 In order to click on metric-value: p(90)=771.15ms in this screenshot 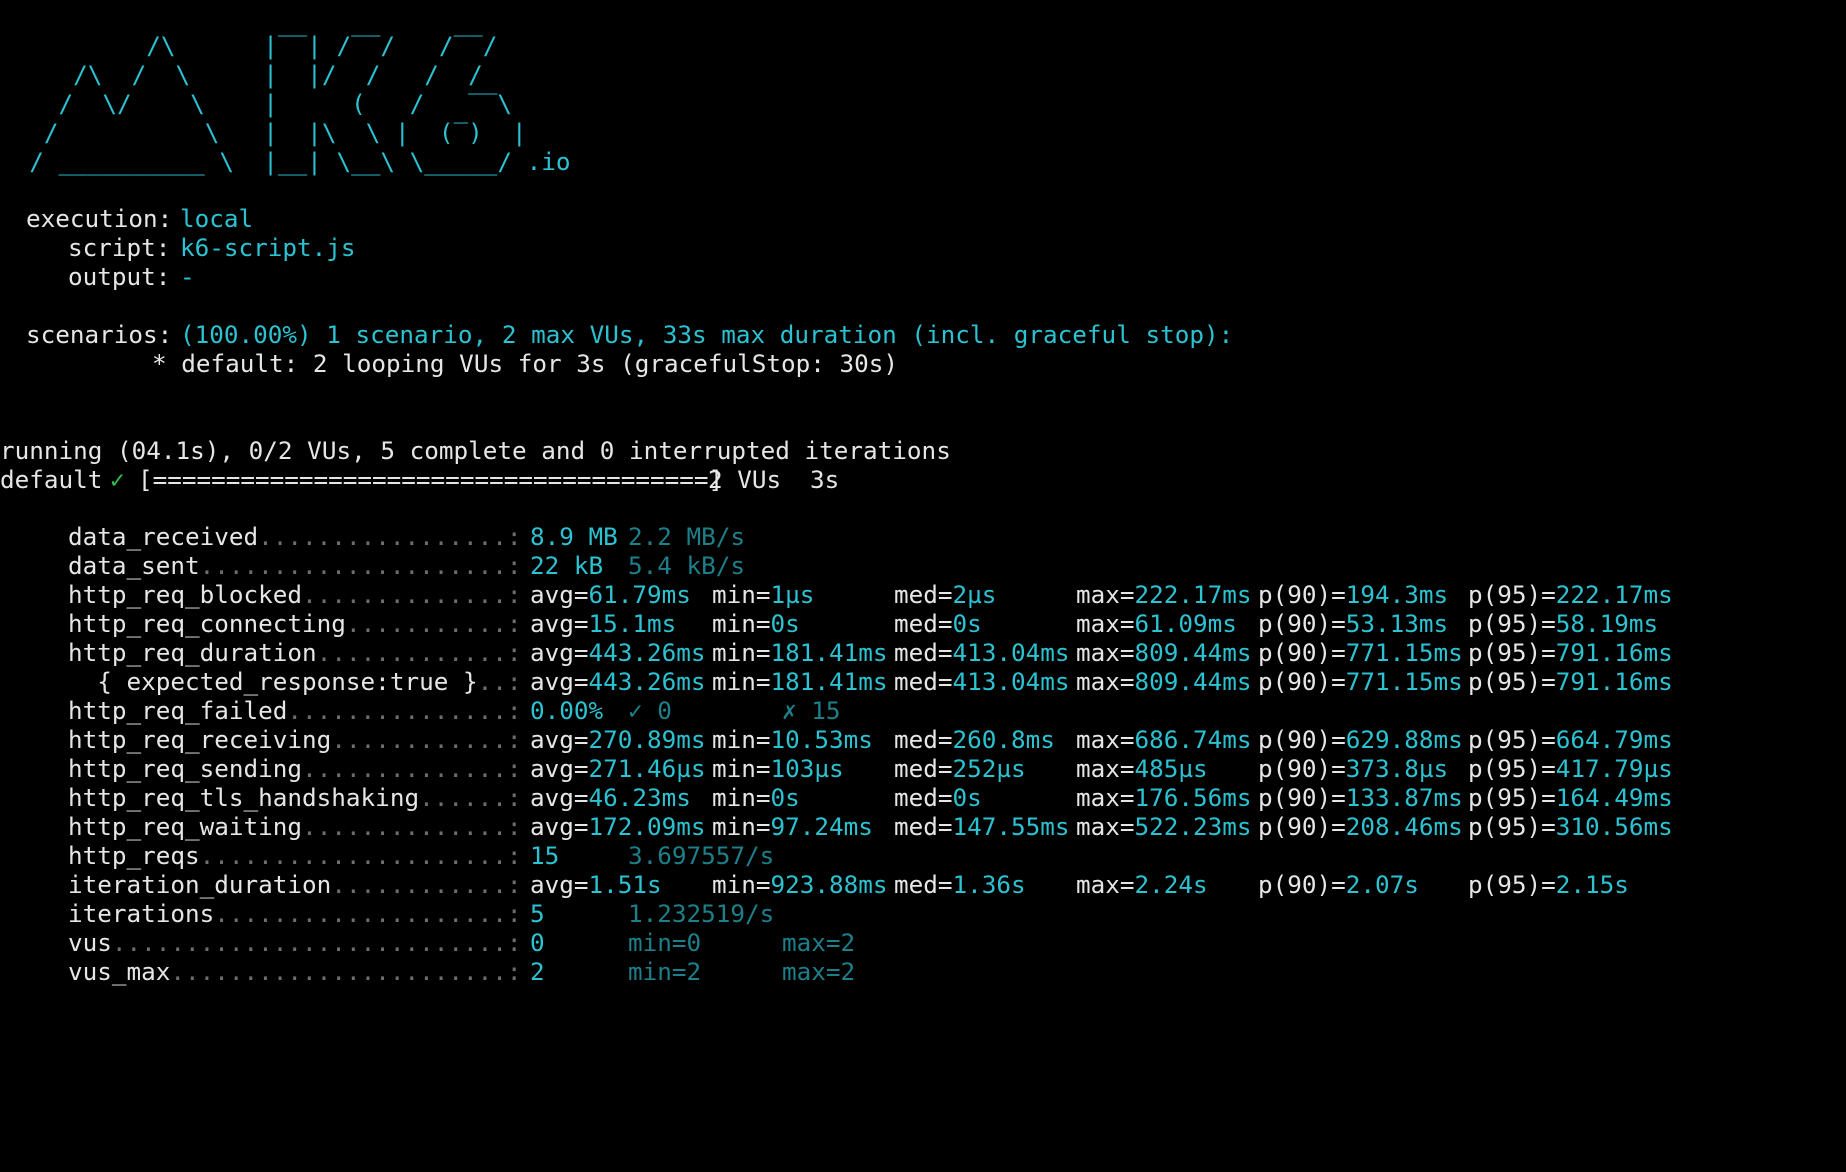, I will do `click(1360, 682)`.